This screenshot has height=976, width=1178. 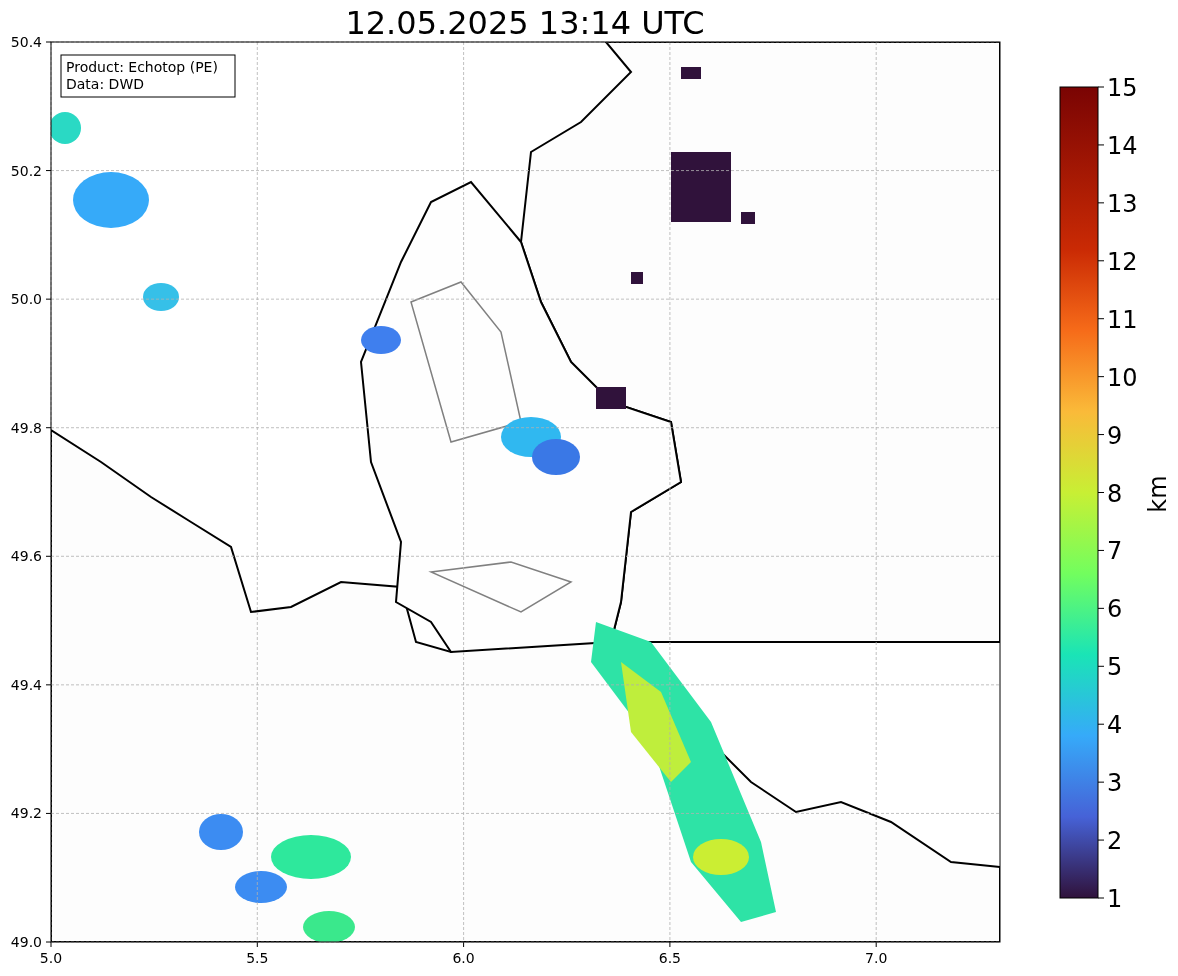 What do you see at coordinates (1115, 783) in the screenshot?
I see `colorbar-tick-label: 3` at bounding box center [1115, 783].